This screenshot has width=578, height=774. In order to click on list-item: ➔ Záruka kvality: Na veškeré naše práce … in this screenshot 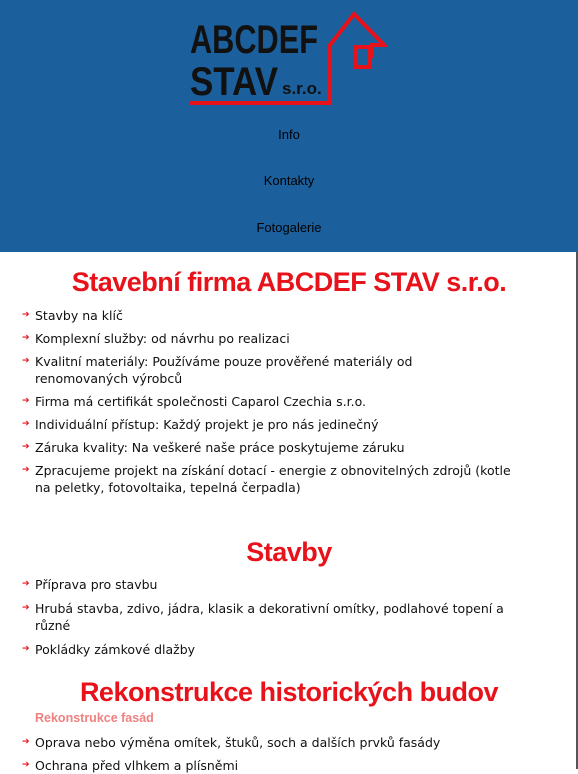, I will do `click(213, 447)`.